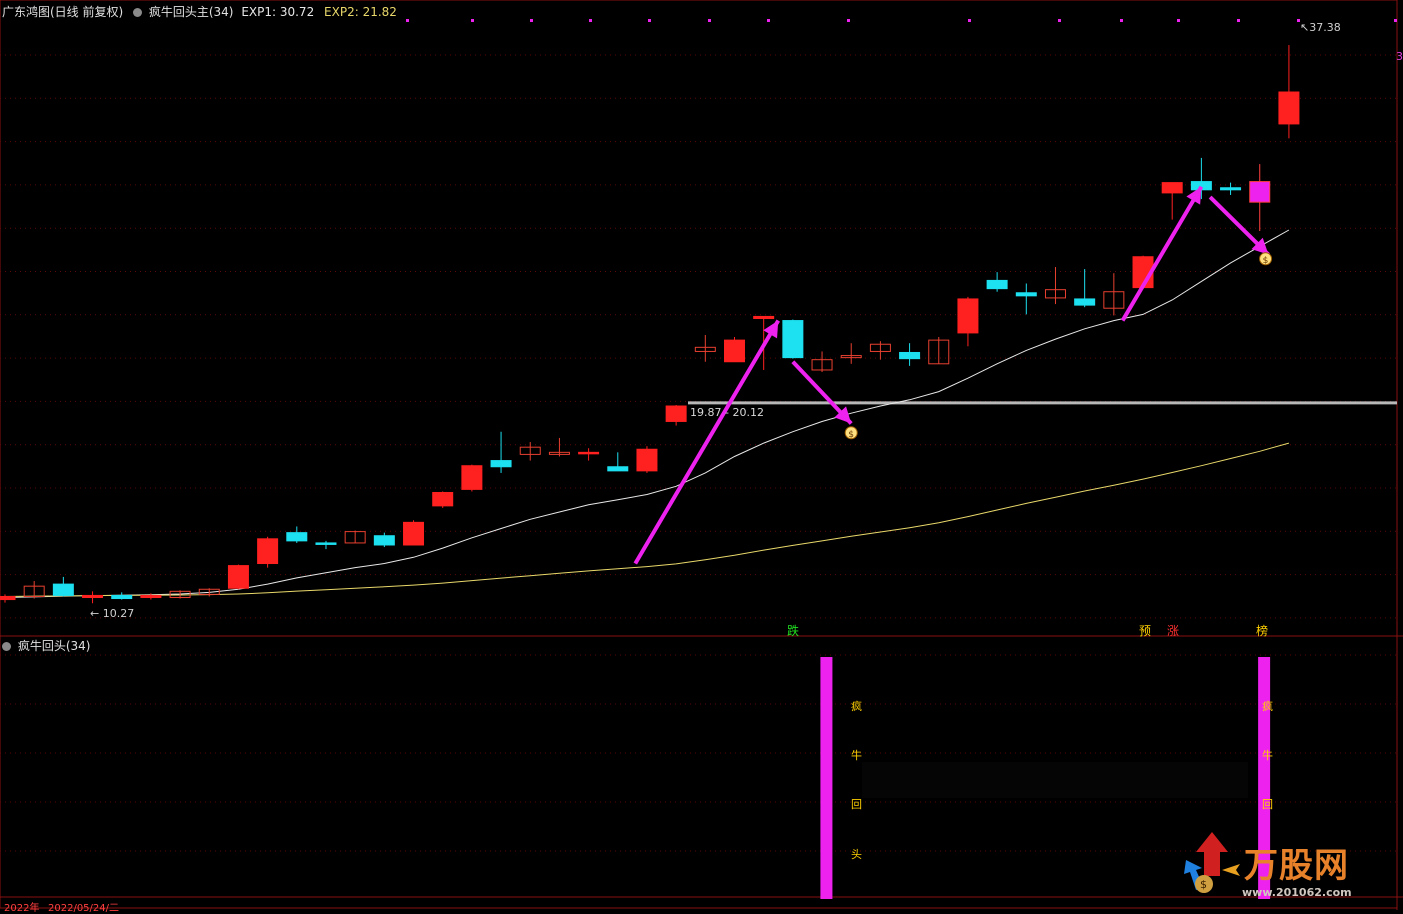  I want to click on range-label: 19.87 - 20.12, so click(727, 412).